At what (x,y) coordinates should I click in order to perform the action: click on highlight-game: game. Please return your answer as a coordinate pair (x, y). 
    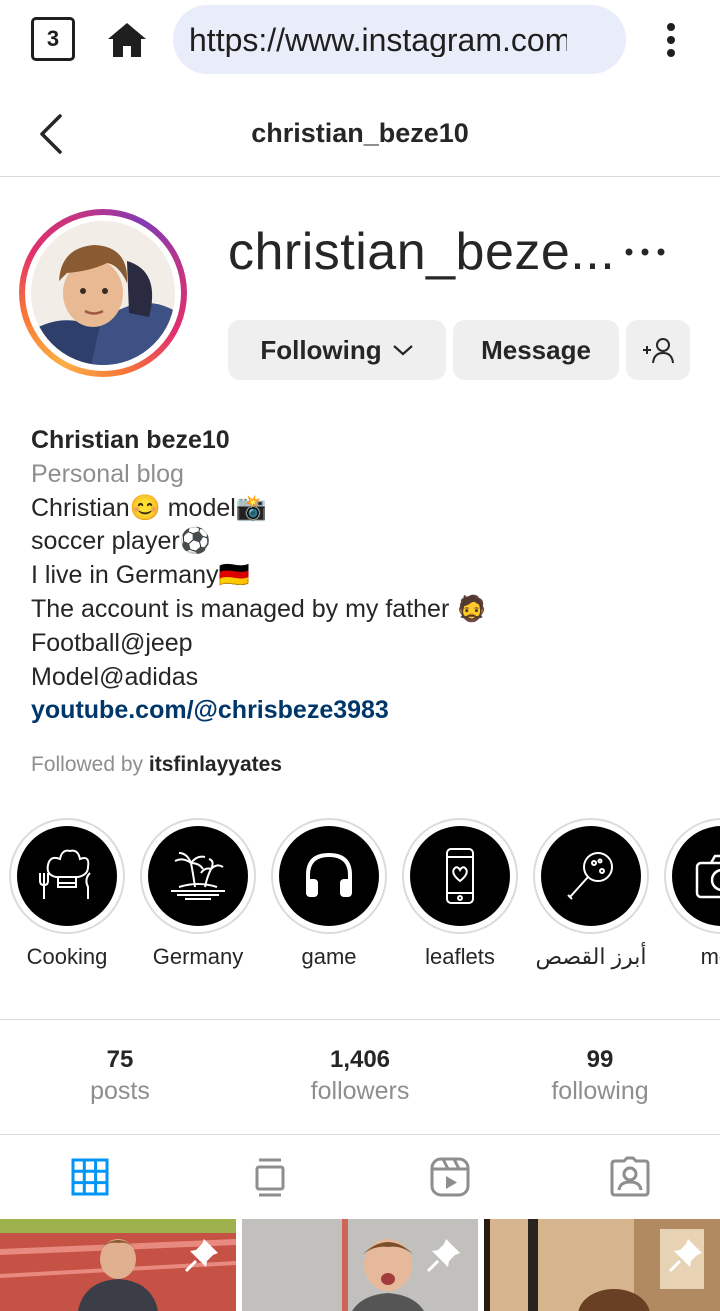
    Looking at the image, I should click on (330, 903).